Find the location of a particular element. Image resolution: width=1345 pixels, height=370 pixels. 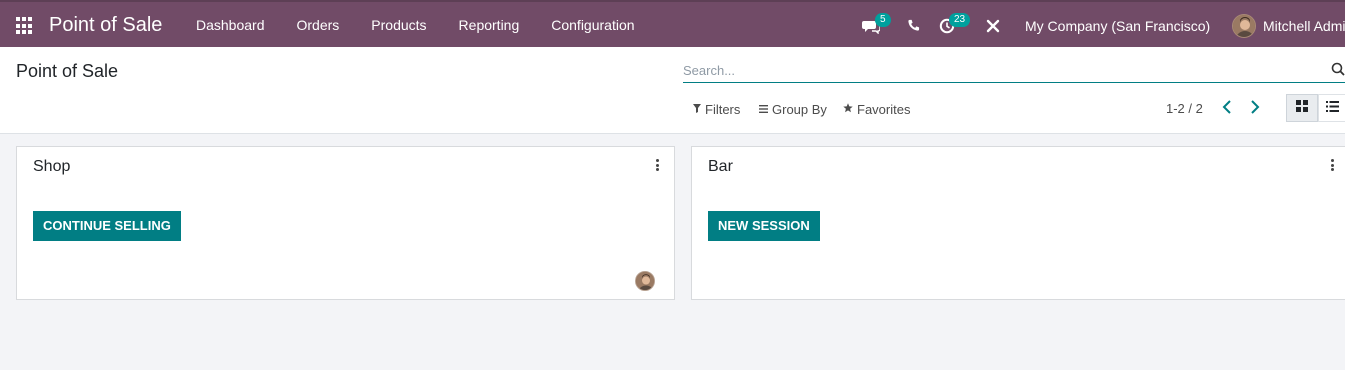

menu-item-products: Products is located at coordinates (398, 24).